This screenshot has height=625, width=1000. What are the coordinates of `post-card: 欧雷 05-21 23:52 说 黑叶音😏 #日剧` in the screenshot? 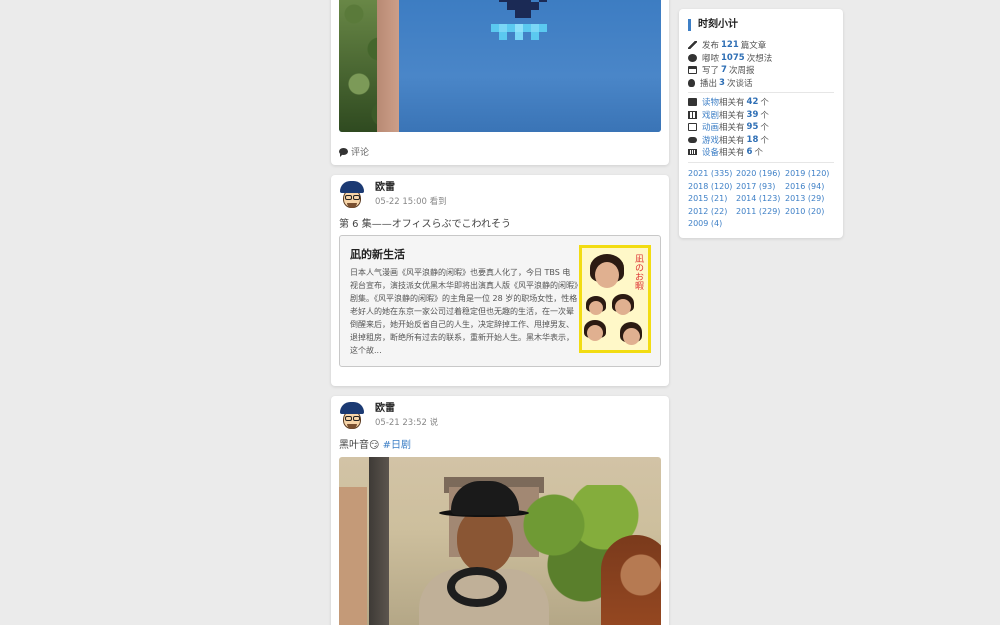 It's located at (500, 510).